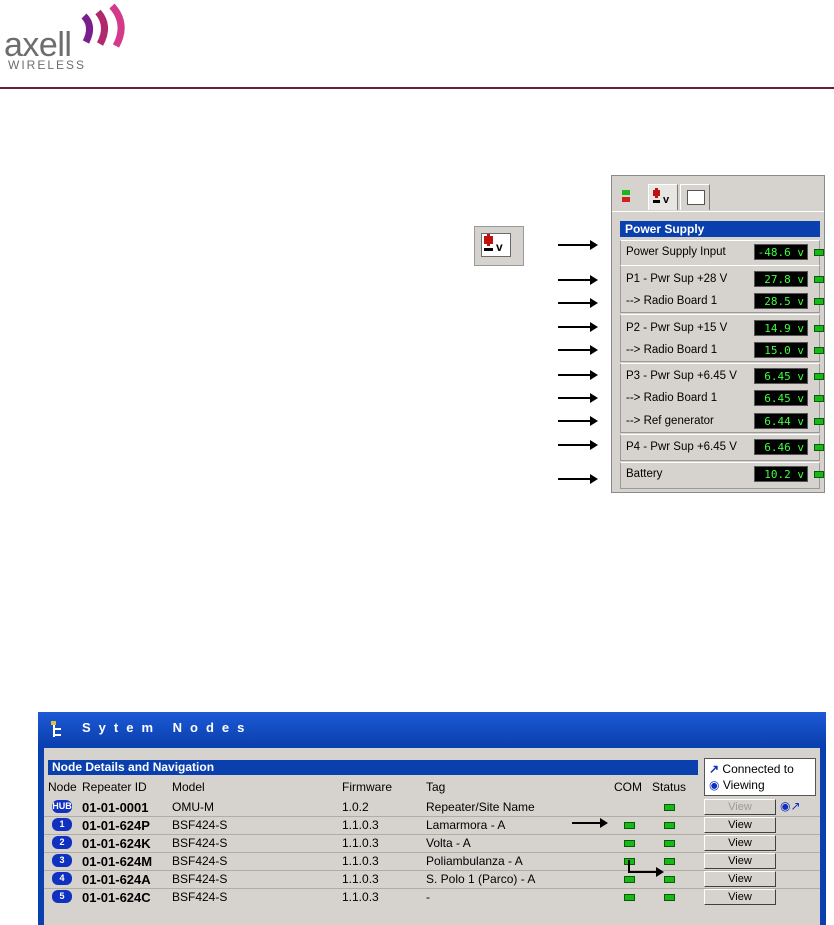 This screenshot has width=834, height=925. I want to click on psu-row-label: P3 - Pwr Sup +6.45 V, so click(681, 376).